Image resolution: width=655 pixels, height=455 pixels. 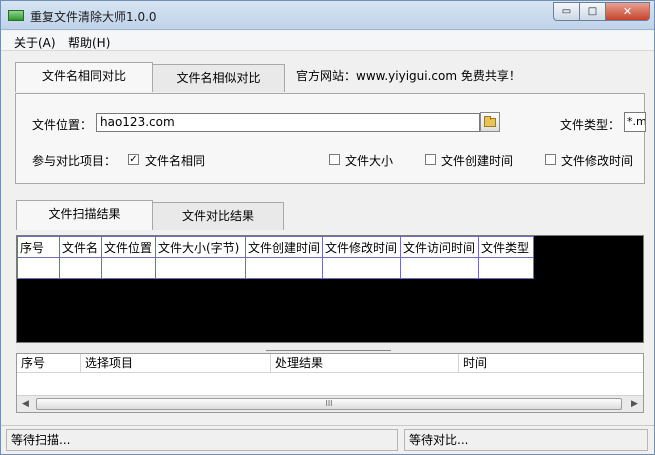 What do you see at coordinates (16, 15) in the screenshot?
I see `app-icon` at bounding box center [16, 15].